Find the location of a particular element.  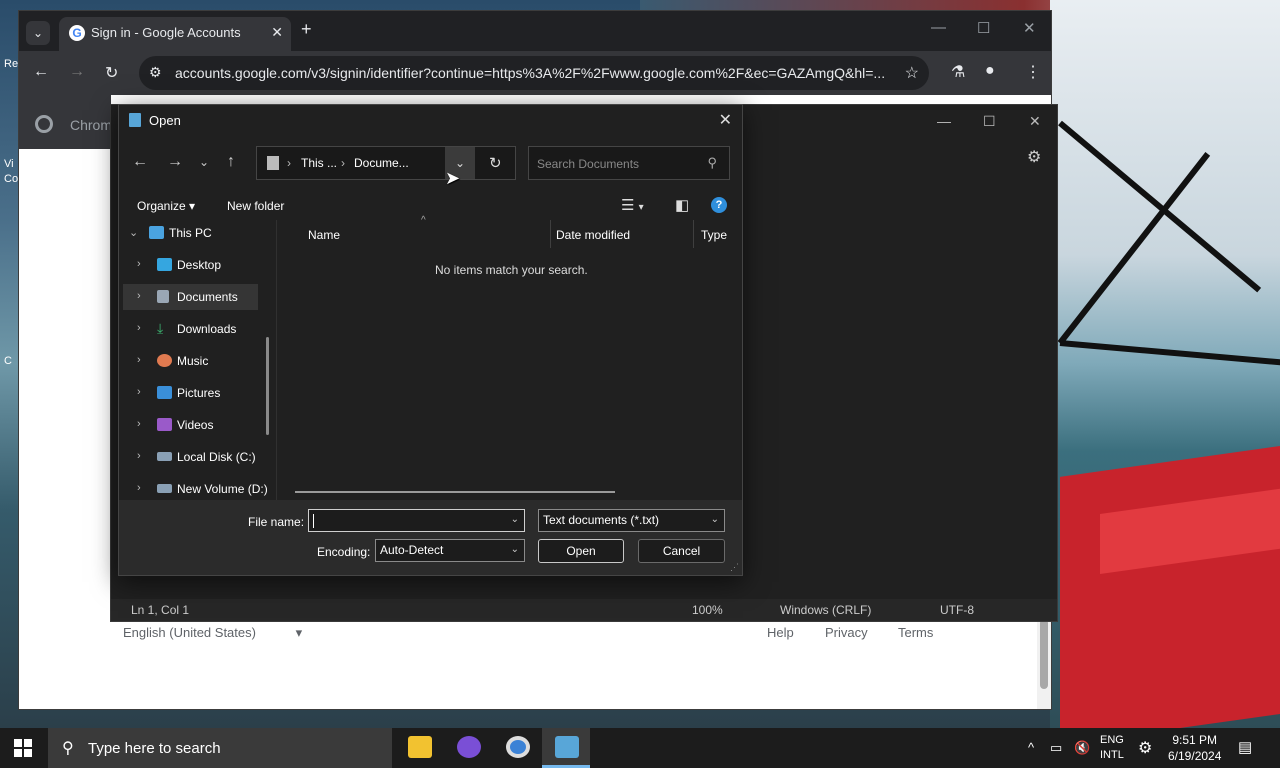

tree-item-new-volume: › New Volume (D:) is located at coordinates (198, 488).